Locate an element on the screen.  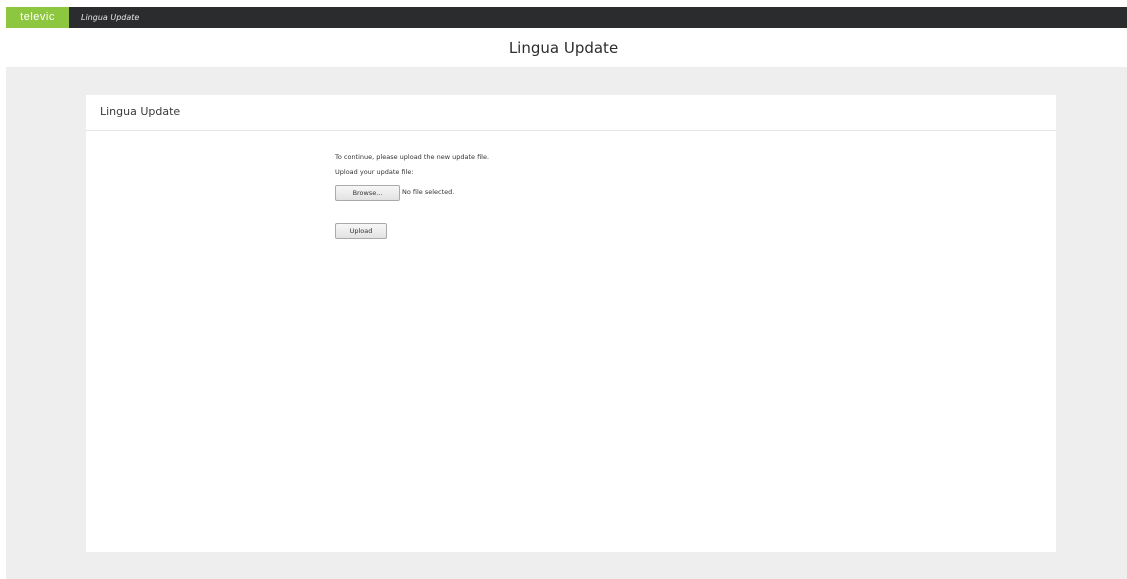
televic-logo: televic is located at coordinates (37, 17).